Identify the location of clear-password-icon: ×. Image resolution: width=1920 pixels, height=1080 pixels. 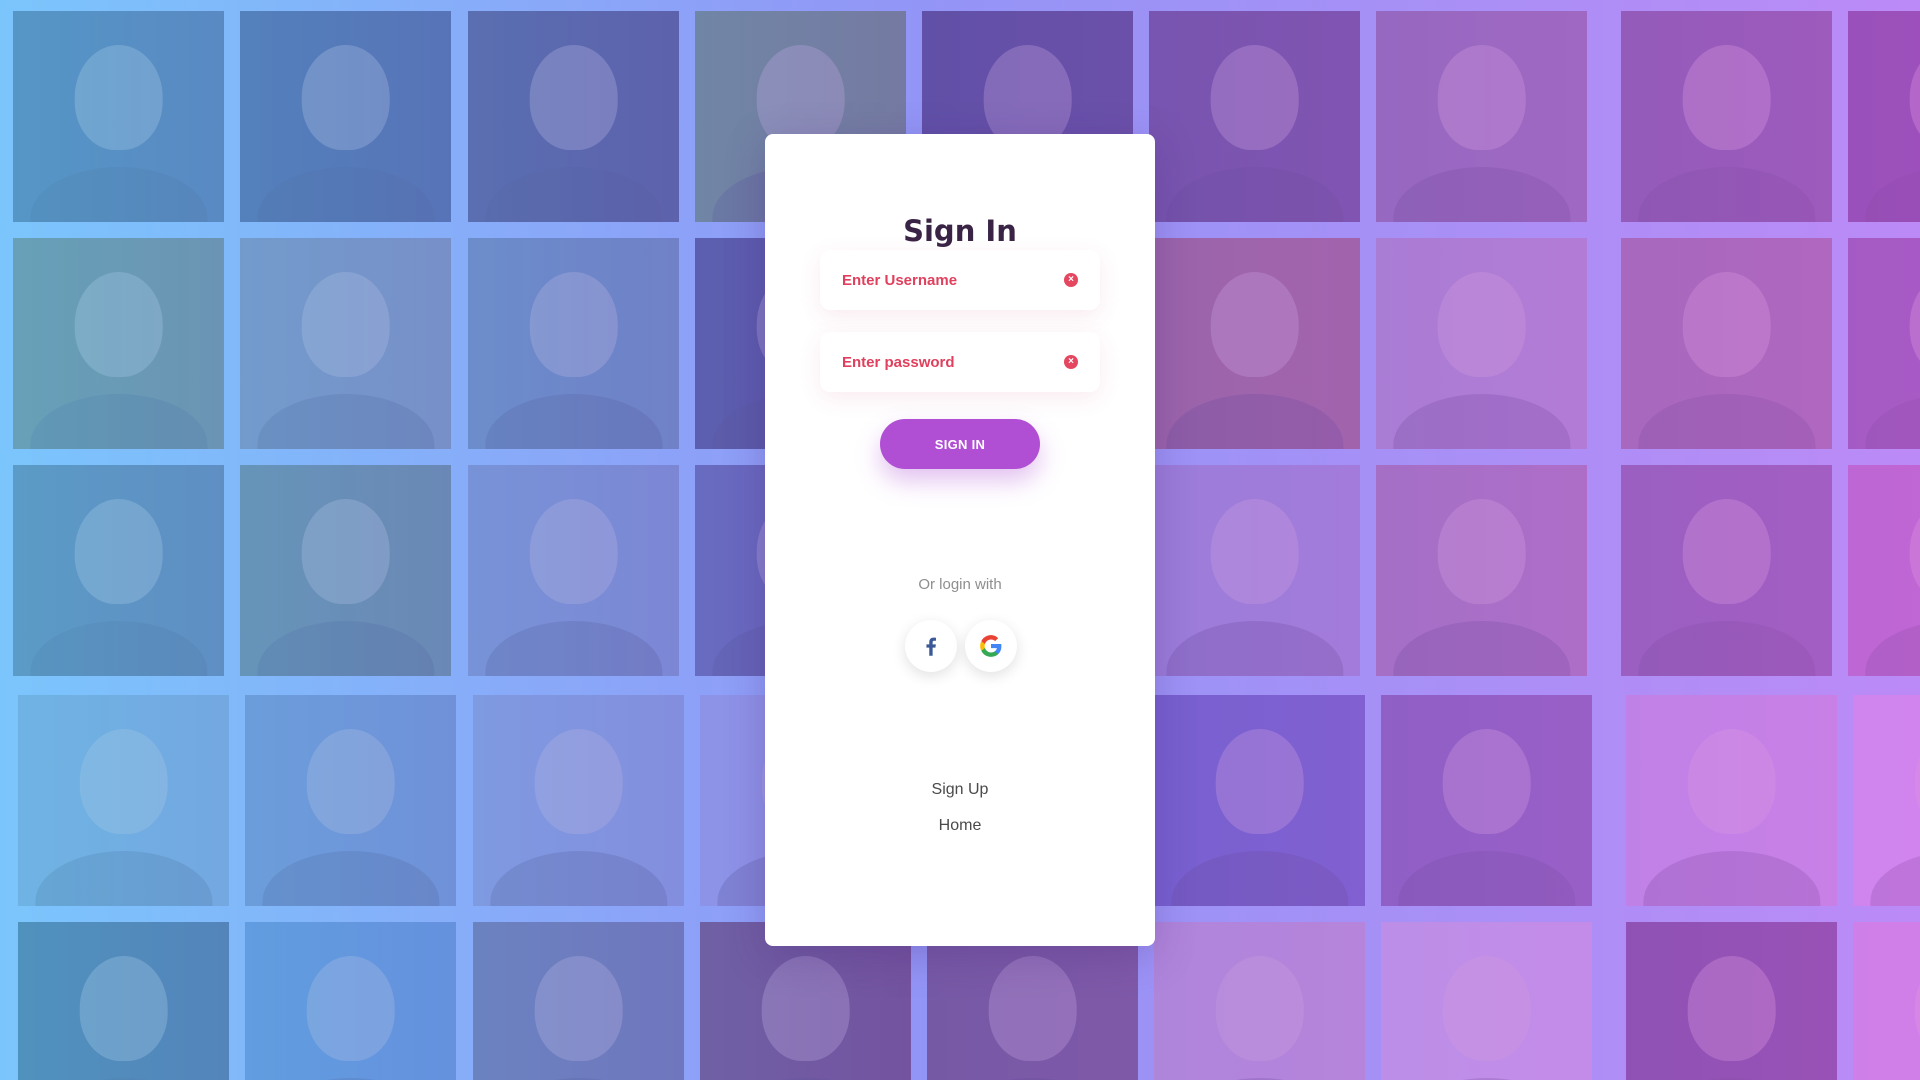
(1071, 362).